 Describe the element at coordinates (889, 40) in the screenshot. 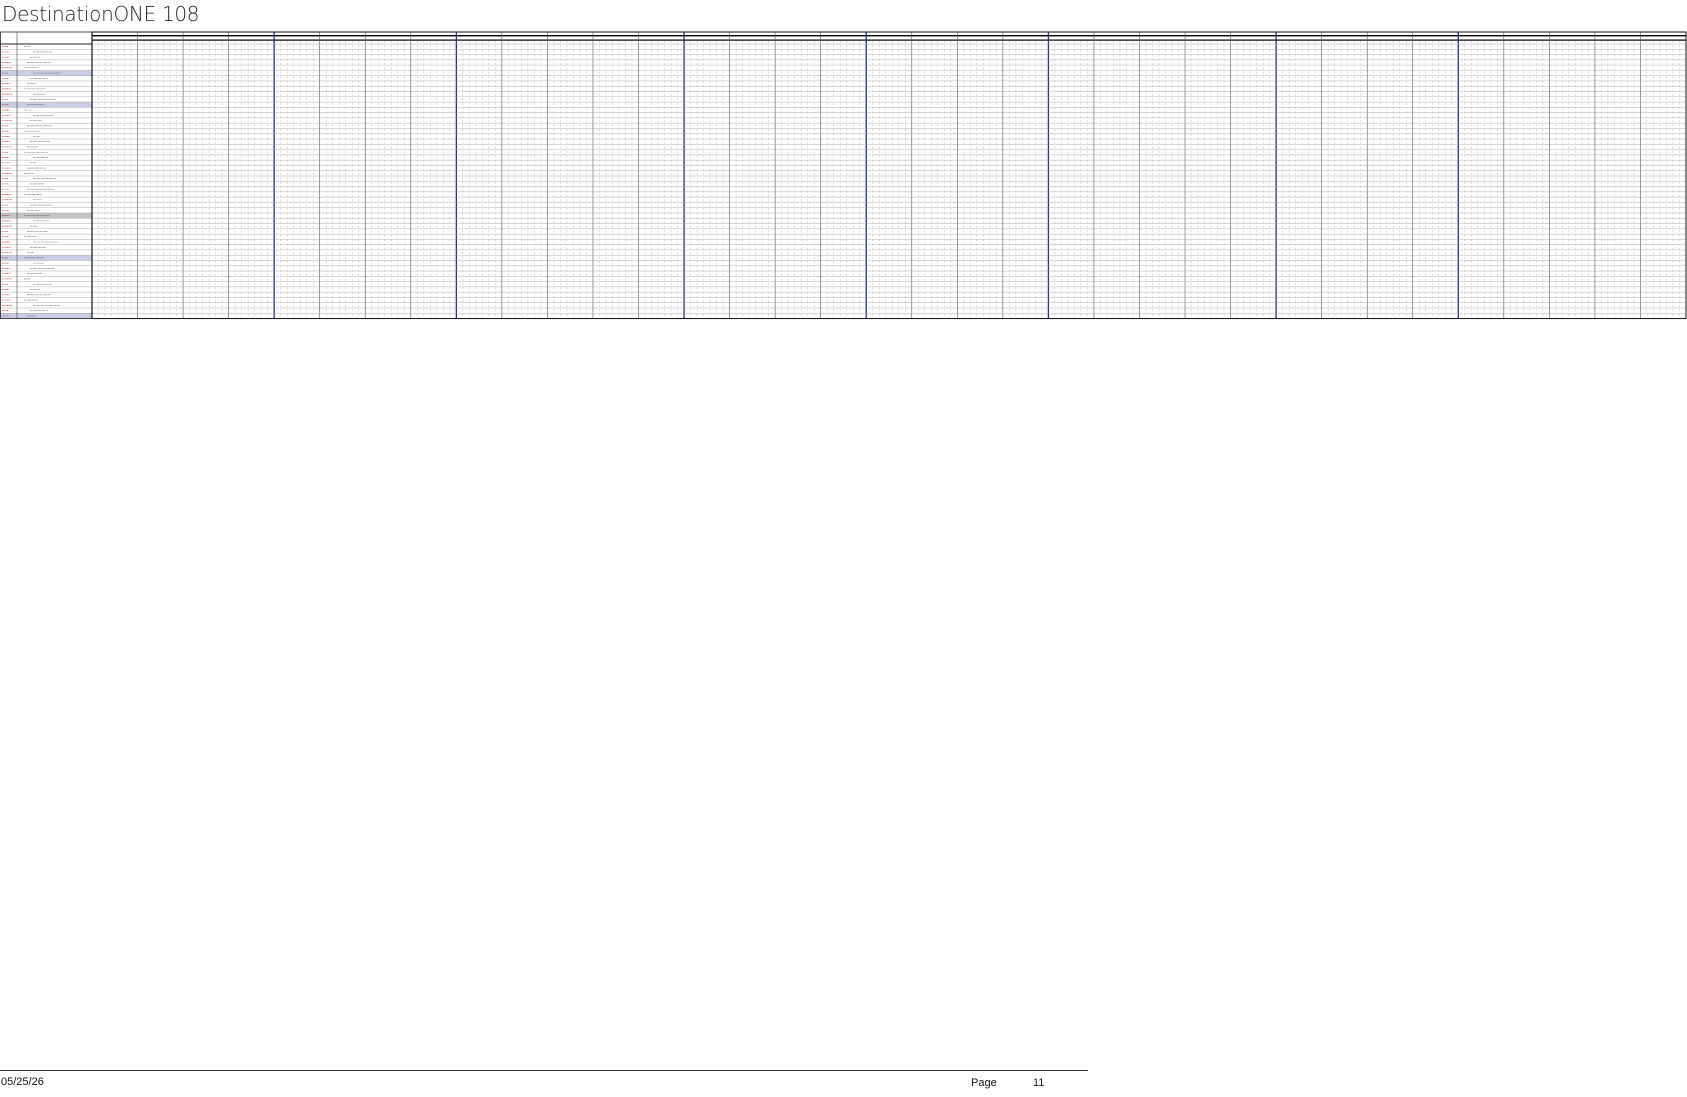

I see `timeline-day-band` at that location.